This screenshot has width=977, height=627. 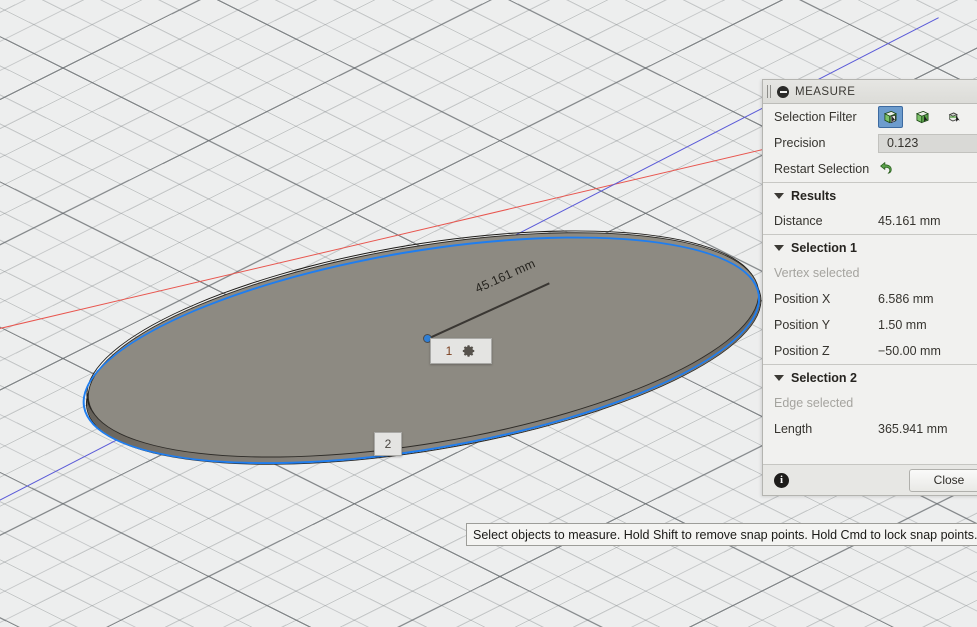 I want to click on precision-value: 0.123, so click(x=903, y=143).